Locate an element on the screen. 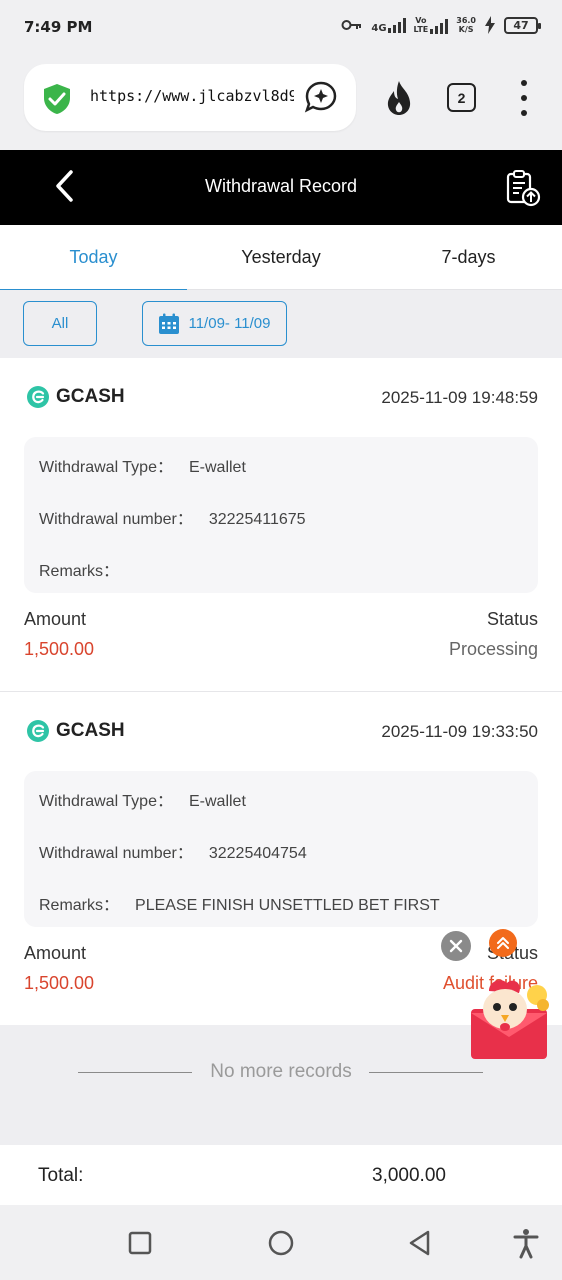 This screenshot has height=1280, width=562. tab-7-days: 7-days is located at coordinates (468, 257).